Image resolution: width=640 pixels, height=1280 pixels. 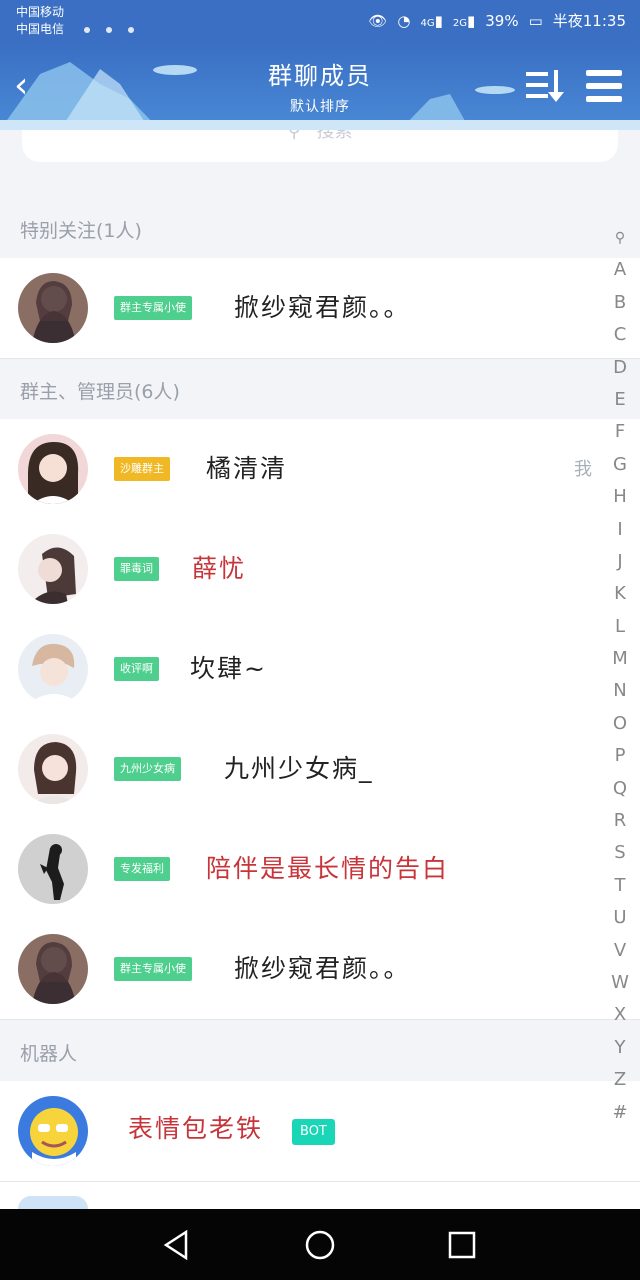 What do you see at coordinates (583, 469) in the screenshot?
I see `self-tag: 我` at bounding box center [583, 469].